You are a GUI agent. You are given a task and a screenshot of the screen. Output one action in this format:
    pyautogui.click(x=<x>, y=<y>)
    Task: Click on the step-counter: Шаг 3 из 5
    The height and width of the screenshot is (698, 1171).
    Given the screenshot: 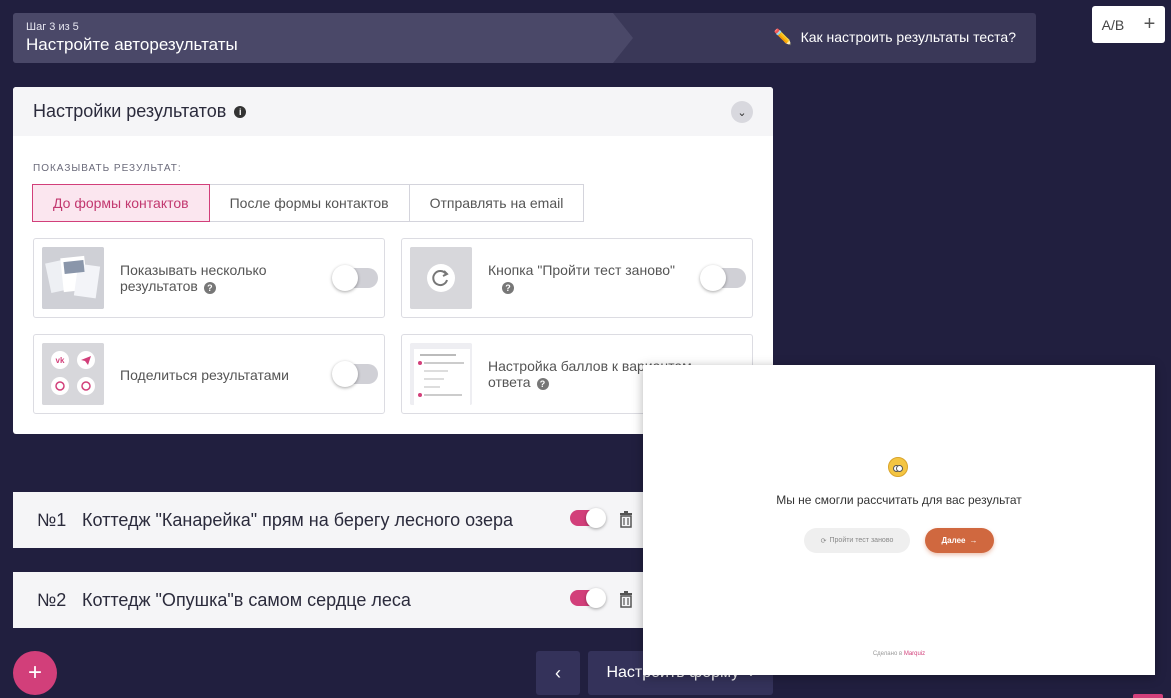 What is the action you would take?
    pyautogui.click(x=52, y=27)
    